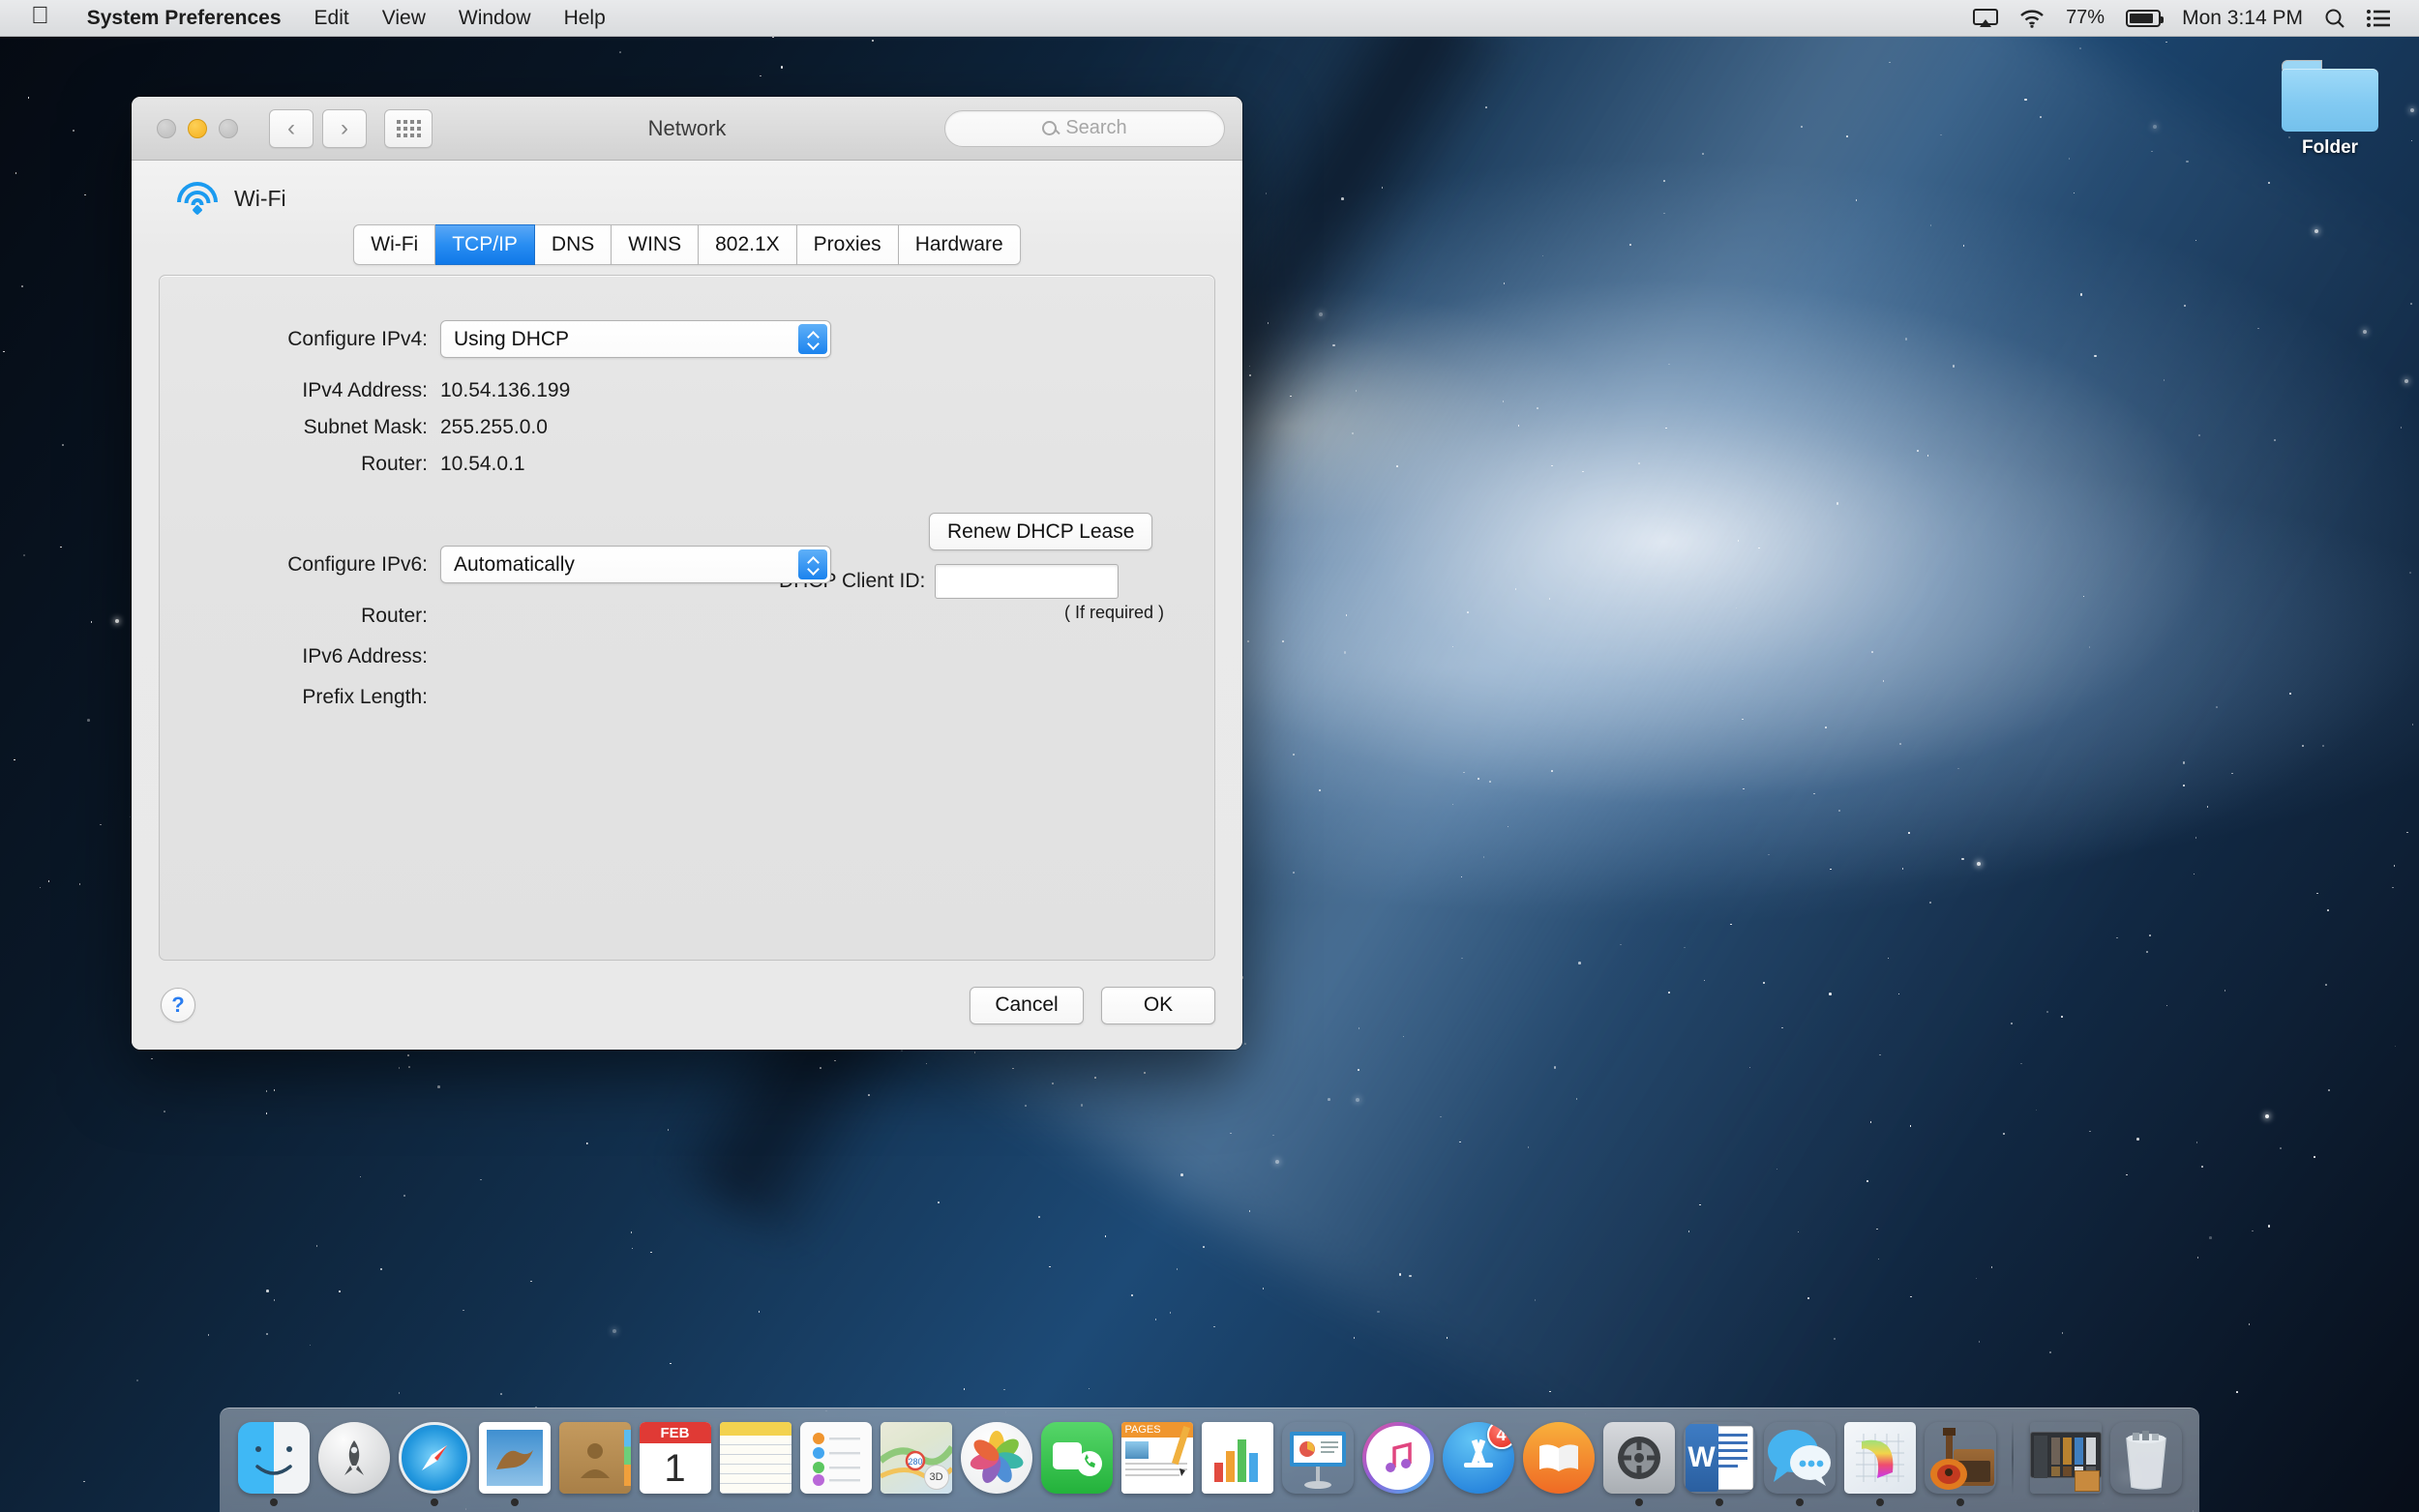  Describe the element at coordinates (345, 128) in the screenshot. I see `forward-button: ›` at that location.